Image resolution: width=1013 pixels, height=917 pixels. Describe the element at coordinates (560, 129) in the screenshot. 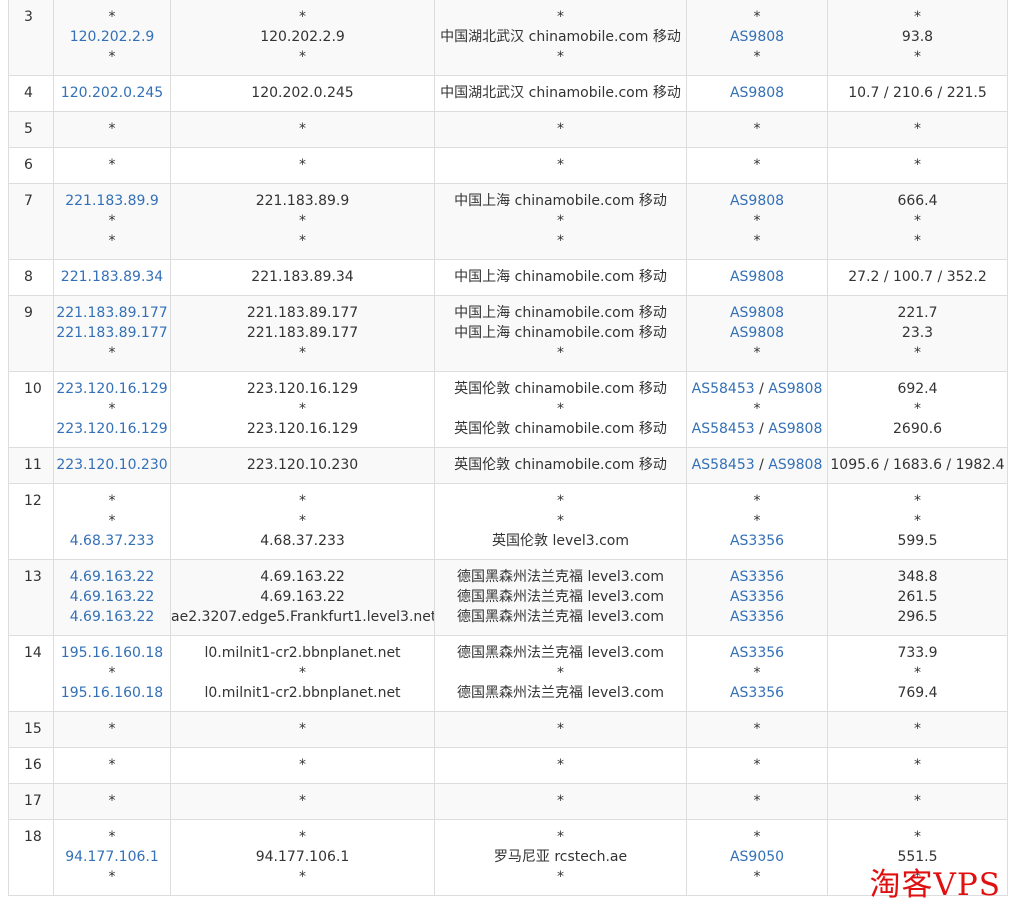

I see `location-cell: *` at that location.